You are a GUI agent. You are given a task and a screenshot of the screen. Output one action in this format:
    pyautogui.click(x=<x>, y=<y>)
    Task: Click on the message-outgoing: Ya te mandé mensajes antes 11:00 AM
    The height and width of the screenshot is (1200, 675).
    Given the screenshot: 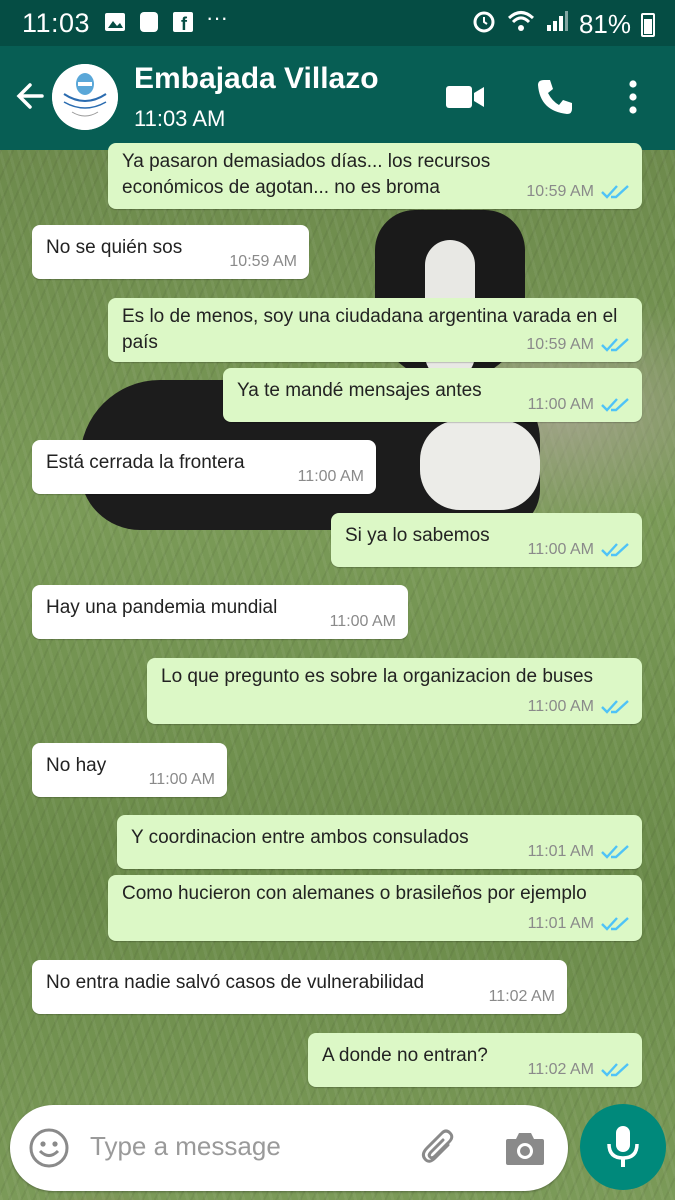 What is the action you would take?
    pyautogui.click(x=432, y=395)
    